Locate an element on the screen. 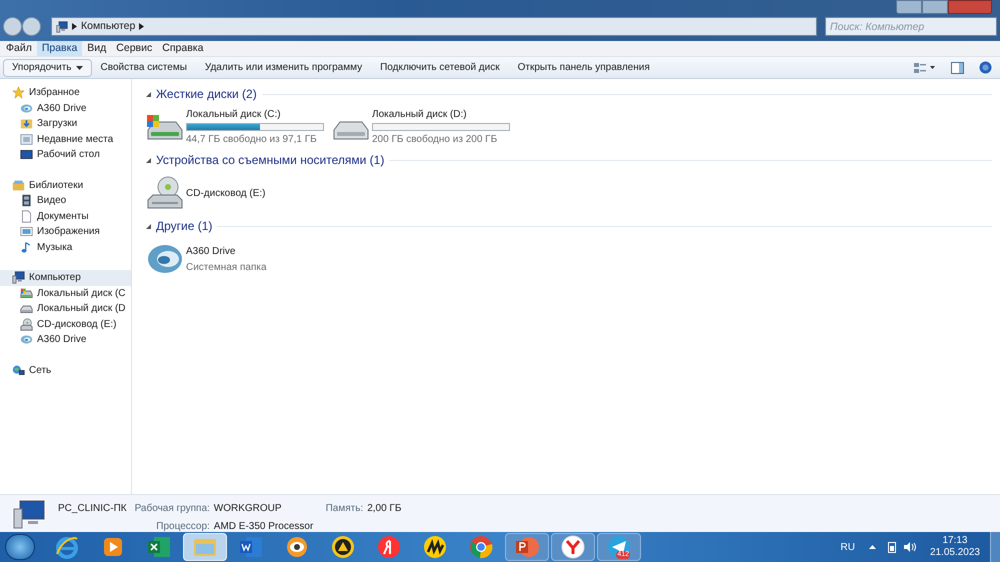  detail-label: Процессор: is located at coordinates (182, 527).